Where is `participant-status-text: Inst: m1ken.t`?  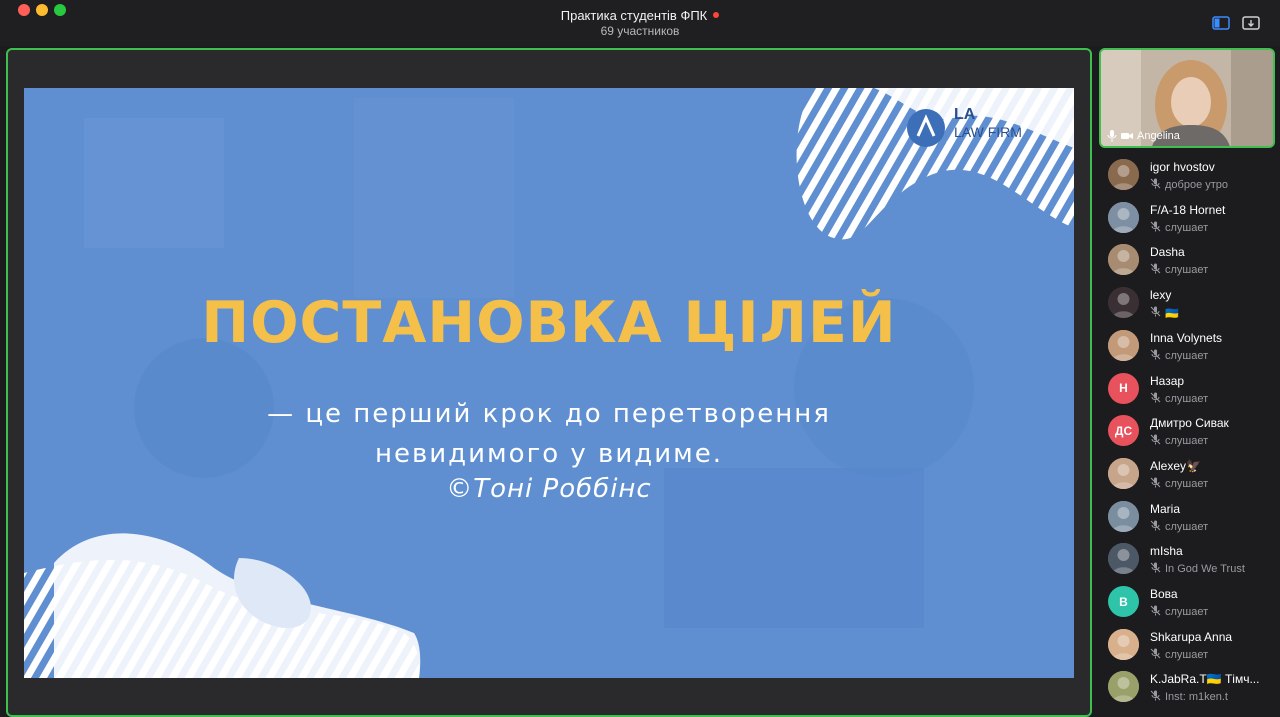
participant-status-text: Inst: m1ken.t is located at coordinates (1196, 697).